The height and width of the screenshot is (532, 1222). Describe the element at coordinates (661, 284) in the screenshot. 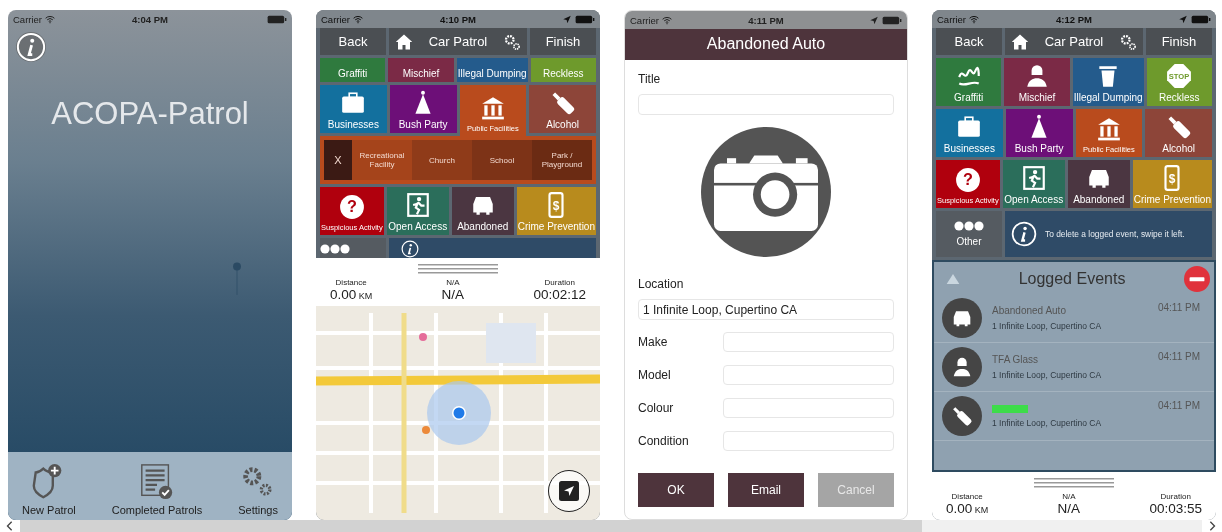

I see `field-label: Location` at that location.